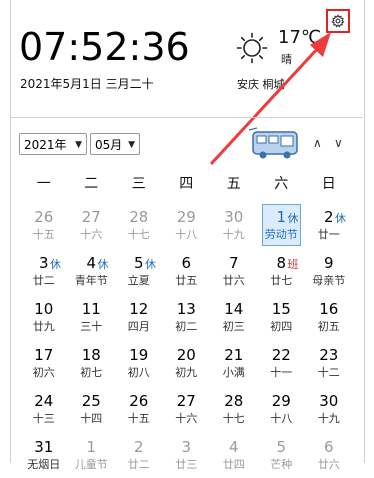  Describe the element at coordinates (233, 464) in the screenshot. I see `lunar-label: 廿四` at that location.